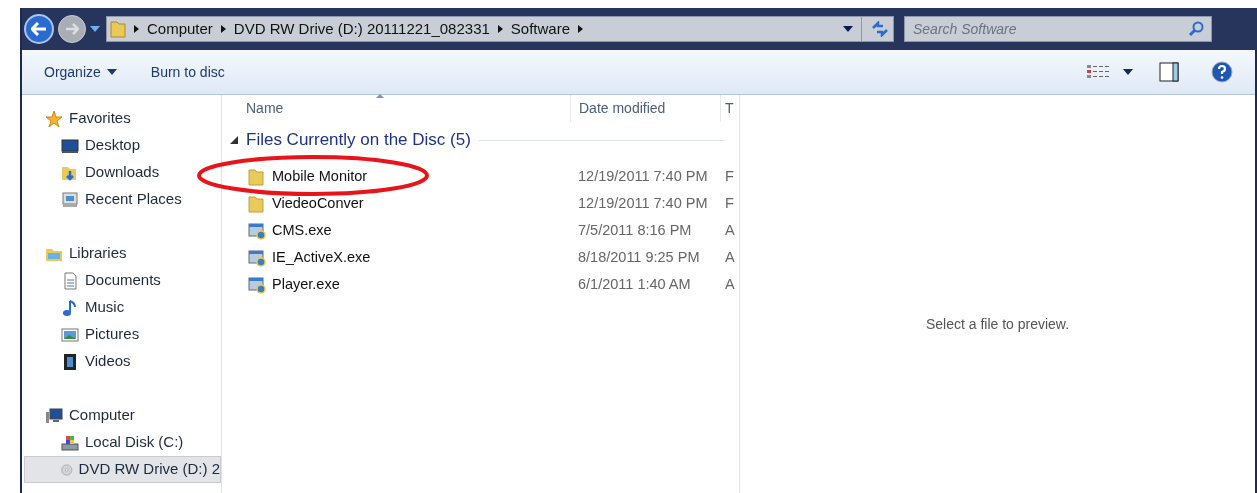 The height and width of the screenshot is (493, 1257). I want to click on preview-pane-icon, so click(1169, 72).